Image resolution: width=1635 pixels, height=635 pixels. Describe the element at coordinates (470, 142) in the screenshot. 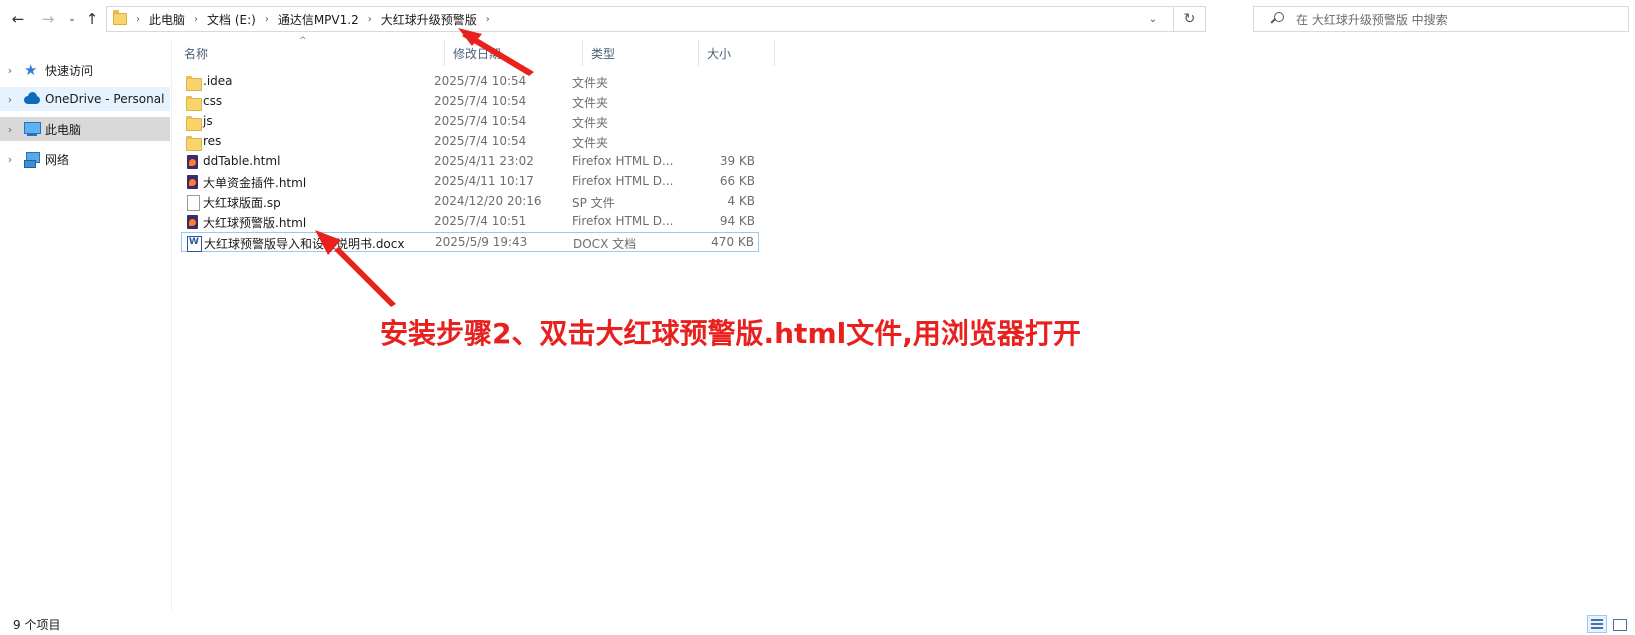

I see `file-row: res 2025/7/4 10:54 文件夹` at that location.